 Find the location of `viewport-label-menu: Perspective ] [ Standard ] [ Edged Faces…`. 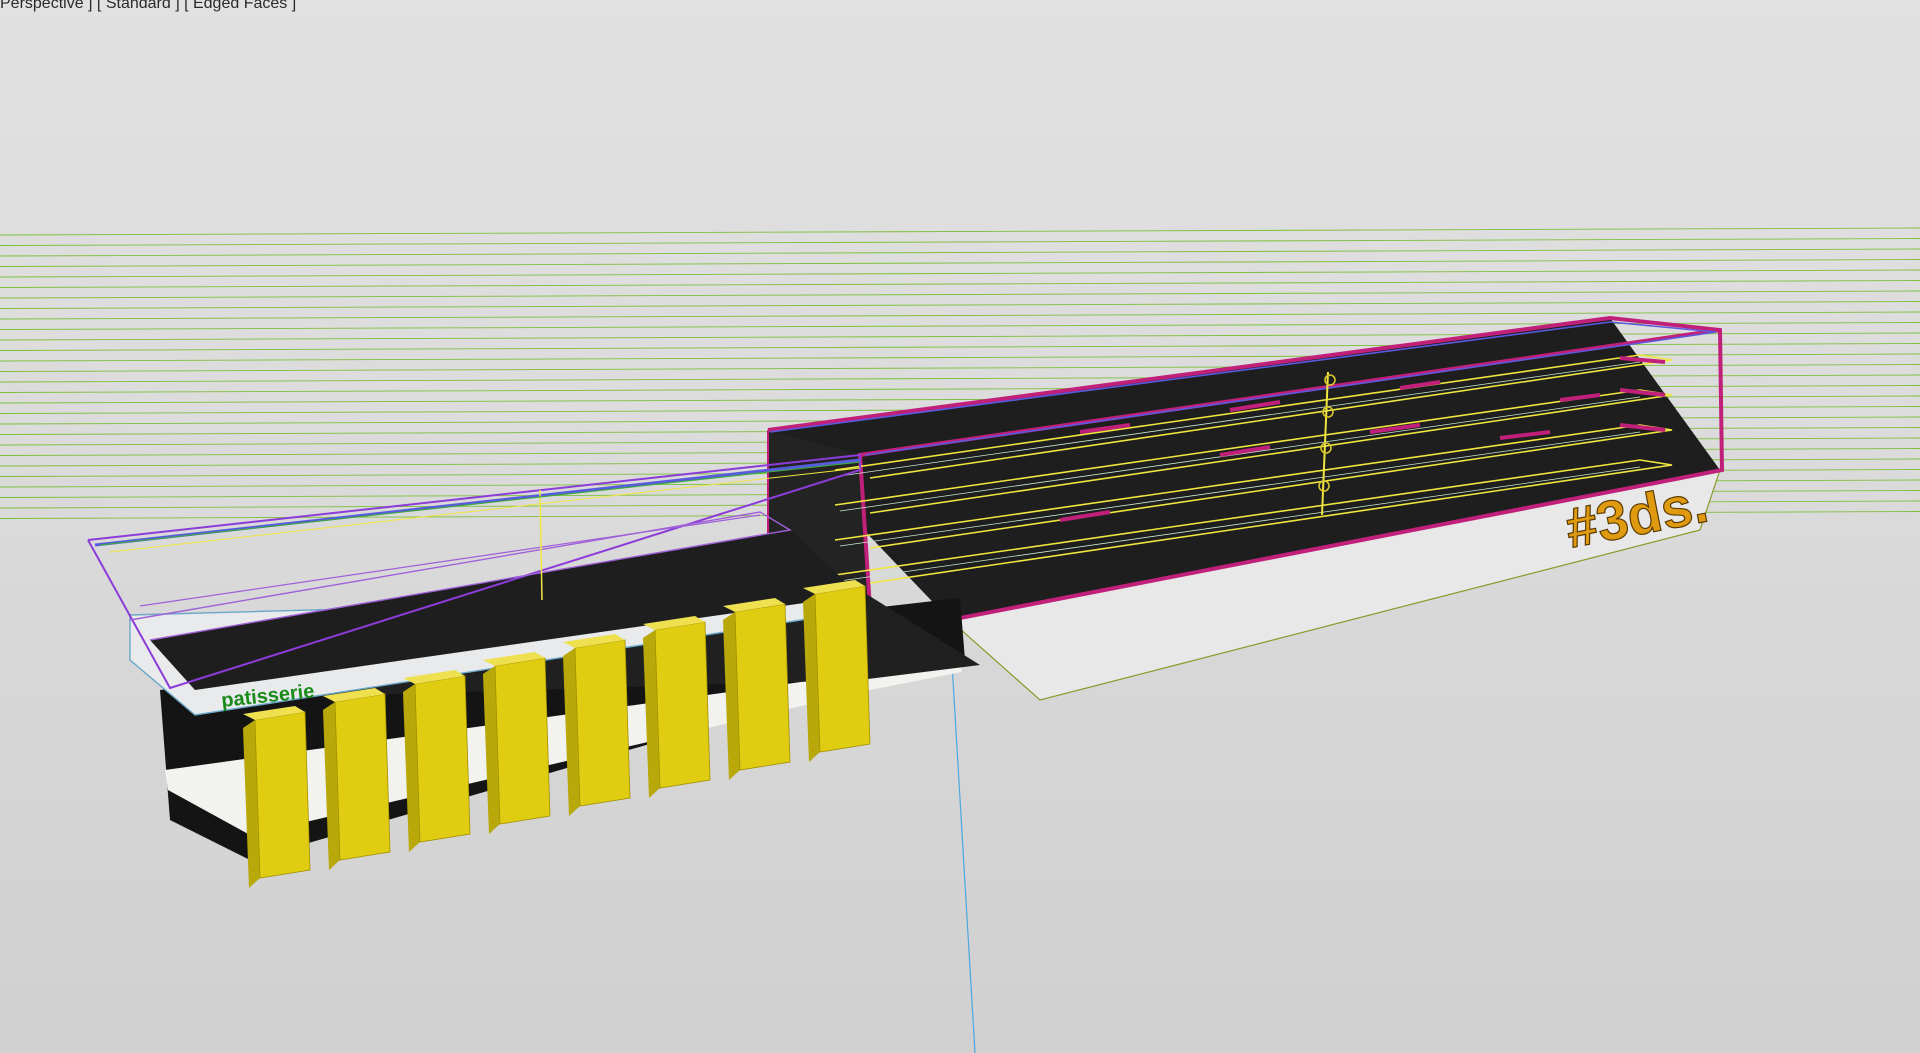

viewport-label-menu: Perspective ] [ Standard ] [ Edged Faces… is located at coordinates (148, 6).